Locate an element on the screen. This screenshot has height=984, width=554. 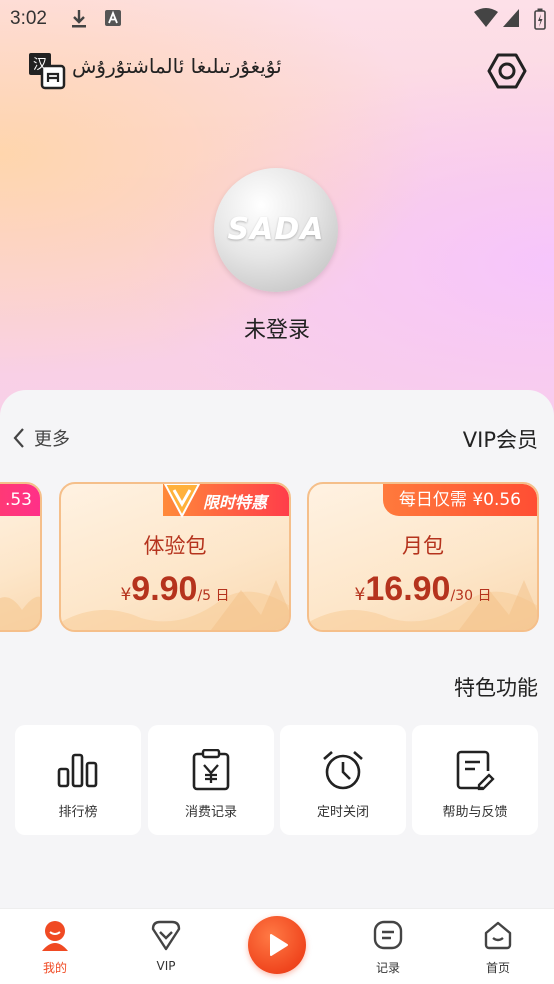
feature-sleep-timer: 定时关闭 is located at coordinates (343, 780).